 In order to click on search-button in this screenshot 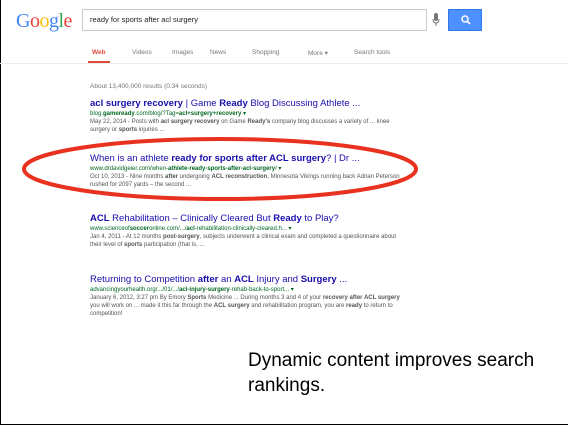, I will do `click(465, 20)`.